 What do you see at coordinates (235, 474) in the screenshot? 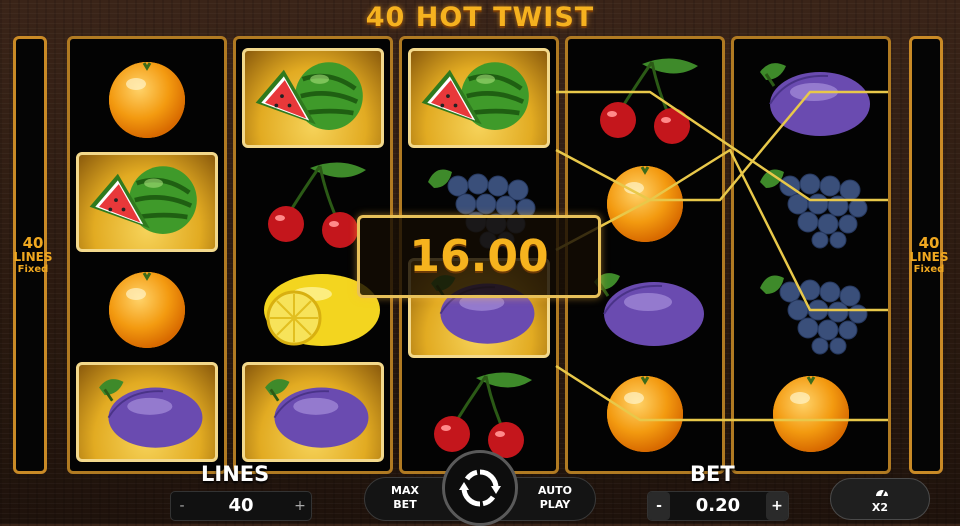
I see `lines-control-label: LINES` at bounding box center [235, 474].